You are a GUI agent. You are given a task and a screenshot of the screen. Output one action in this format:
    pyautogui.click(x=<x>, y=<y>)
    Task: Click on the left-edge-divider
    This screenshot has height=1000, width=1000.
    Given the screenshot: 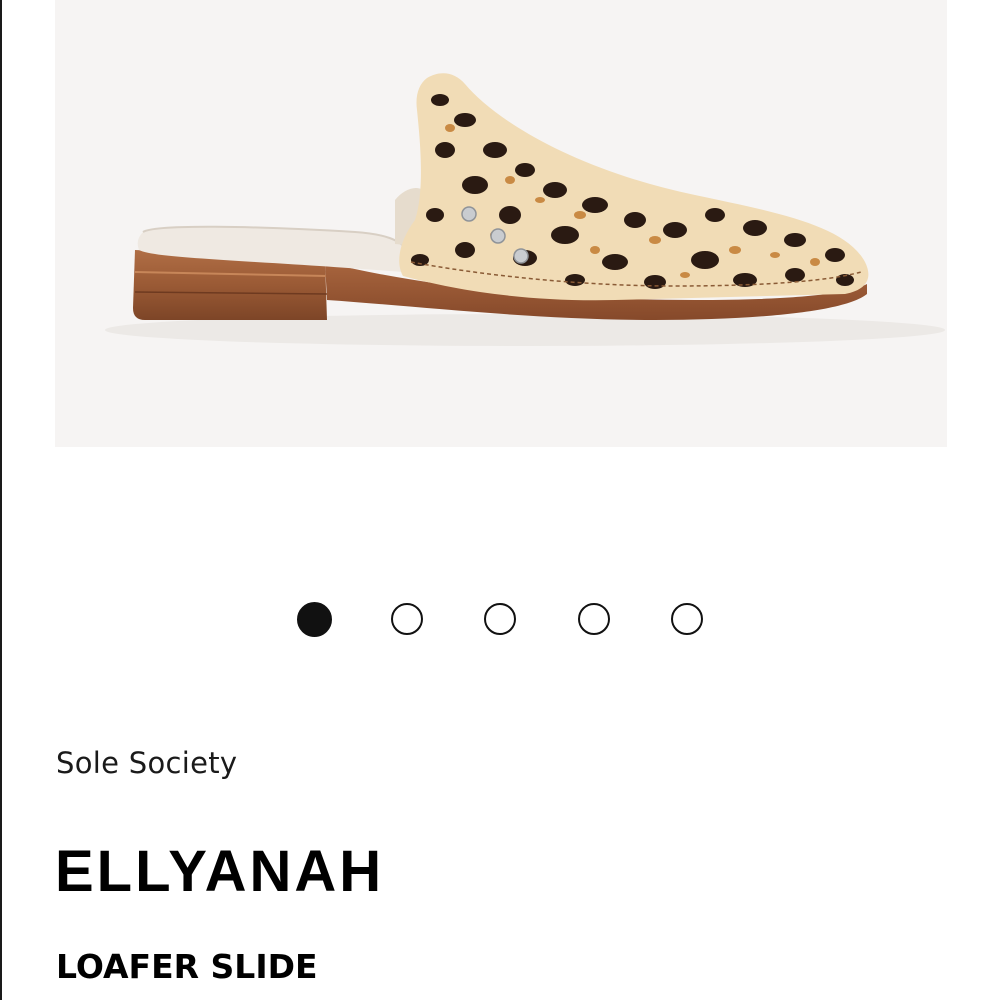 What is the action you would take?
    pyautogui.click(x=1, y=500)
    